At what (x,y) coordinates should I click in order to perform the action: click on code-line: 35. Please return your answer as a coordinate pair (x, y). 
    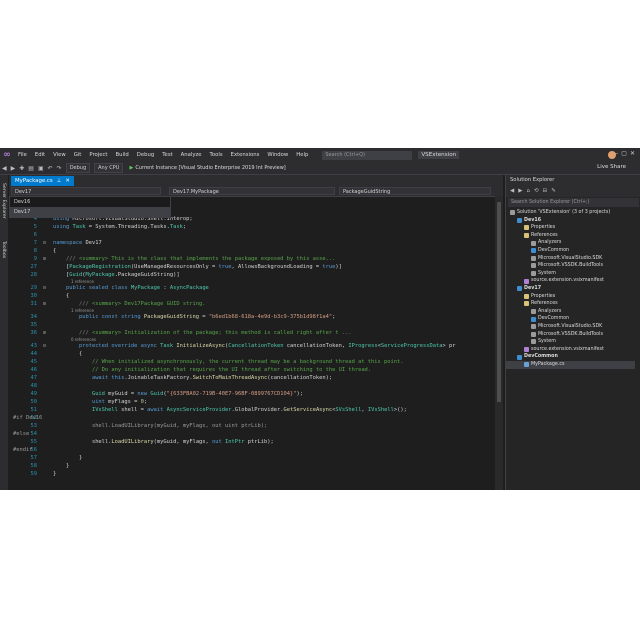
    Looking at the image, I should click on (251, 325).